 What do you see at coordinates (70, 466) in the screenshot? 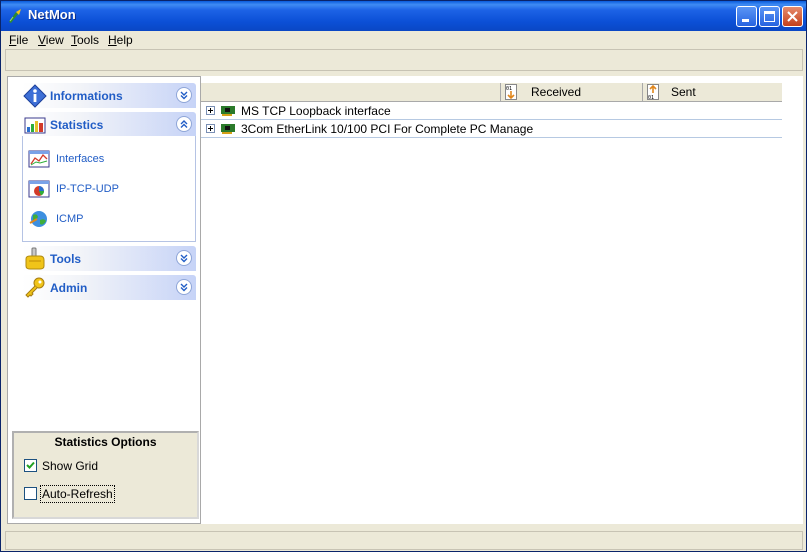
I see `show-grid-label: Show Grid` at bounding box center [70, 466].